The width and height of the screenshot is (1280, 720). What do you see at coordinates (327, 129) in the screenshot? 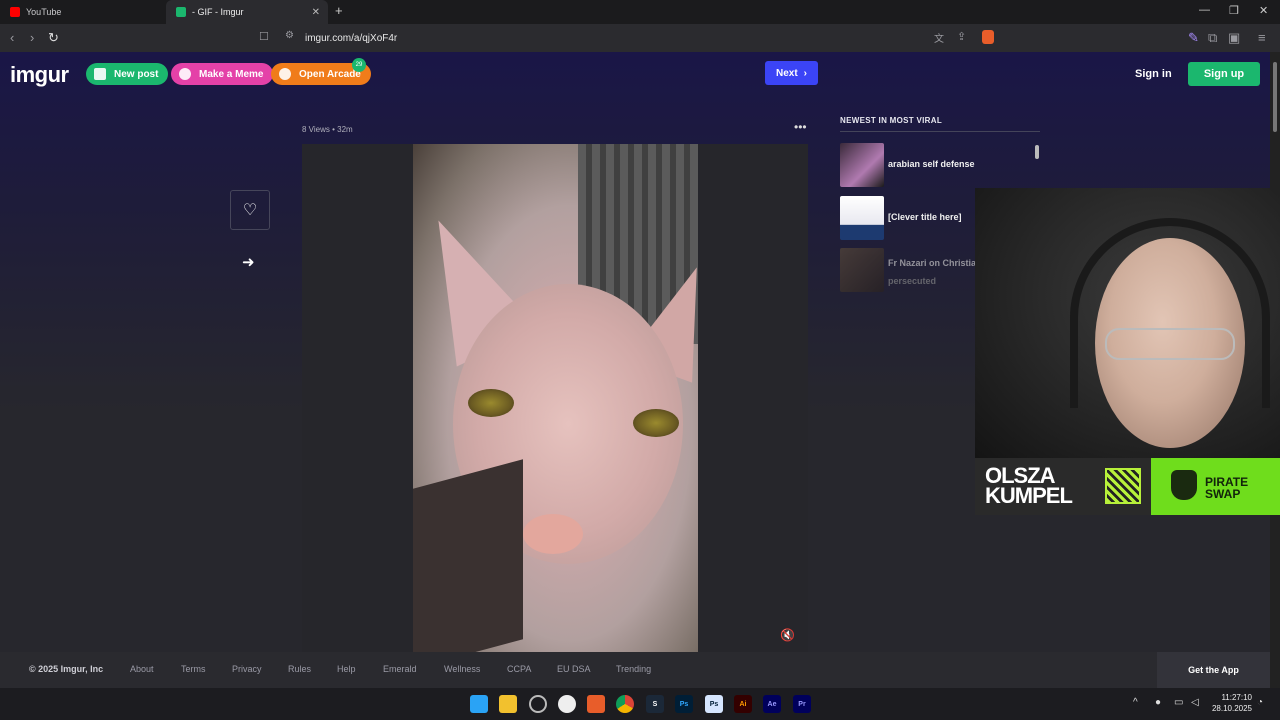
I see `post-meta: 8 Views • 32m` at bounding box center [327, 129].